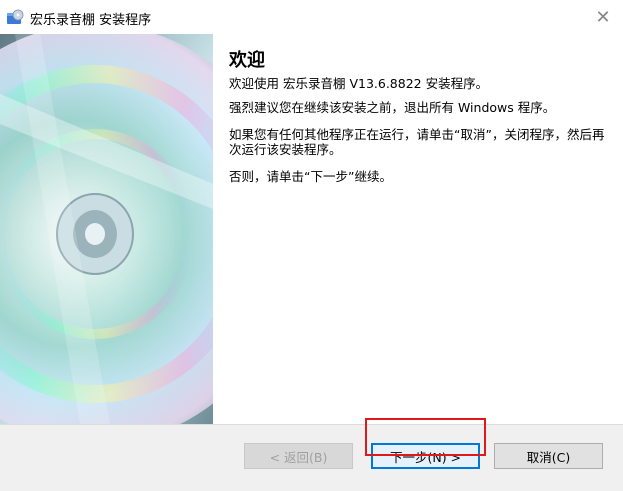 The height and width of the screenshot is (491, 623). Describe the element at coordinates (247, 60) in the screenshot. I see `page-title: 欢迎` at that location.